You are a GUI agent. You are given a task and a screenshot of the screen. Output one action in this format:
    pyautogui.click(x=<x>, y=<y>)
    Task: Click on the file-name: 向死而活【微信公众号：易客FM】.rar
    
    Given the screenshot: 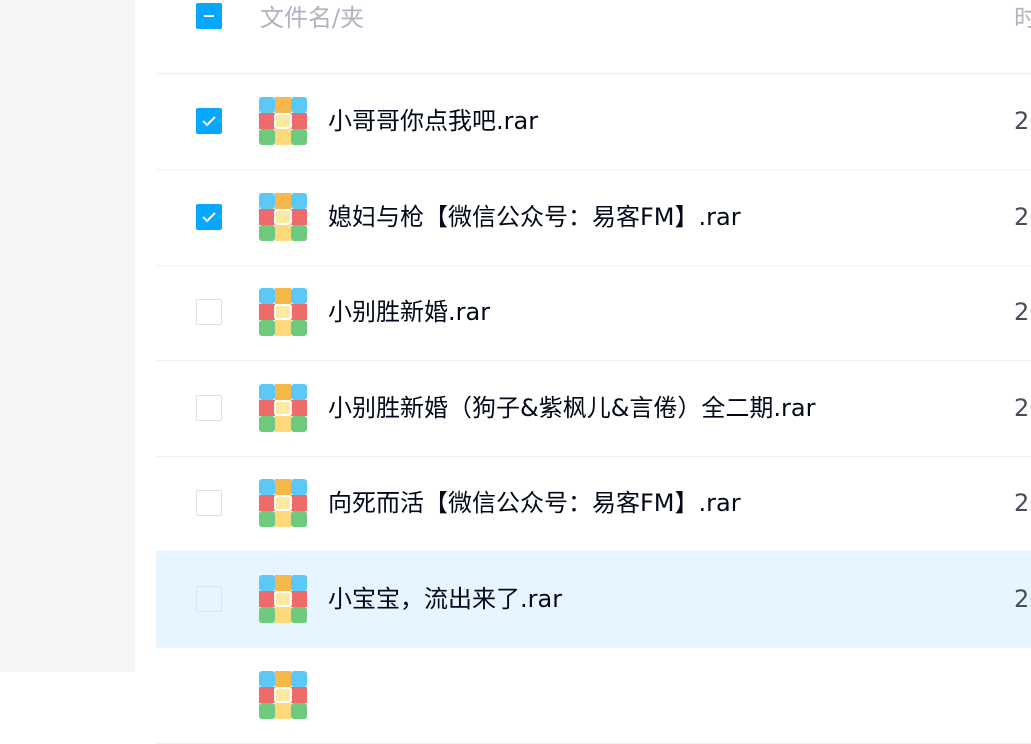 What is the action you would take?
    pyautogui.click(x=534, y=503)
    